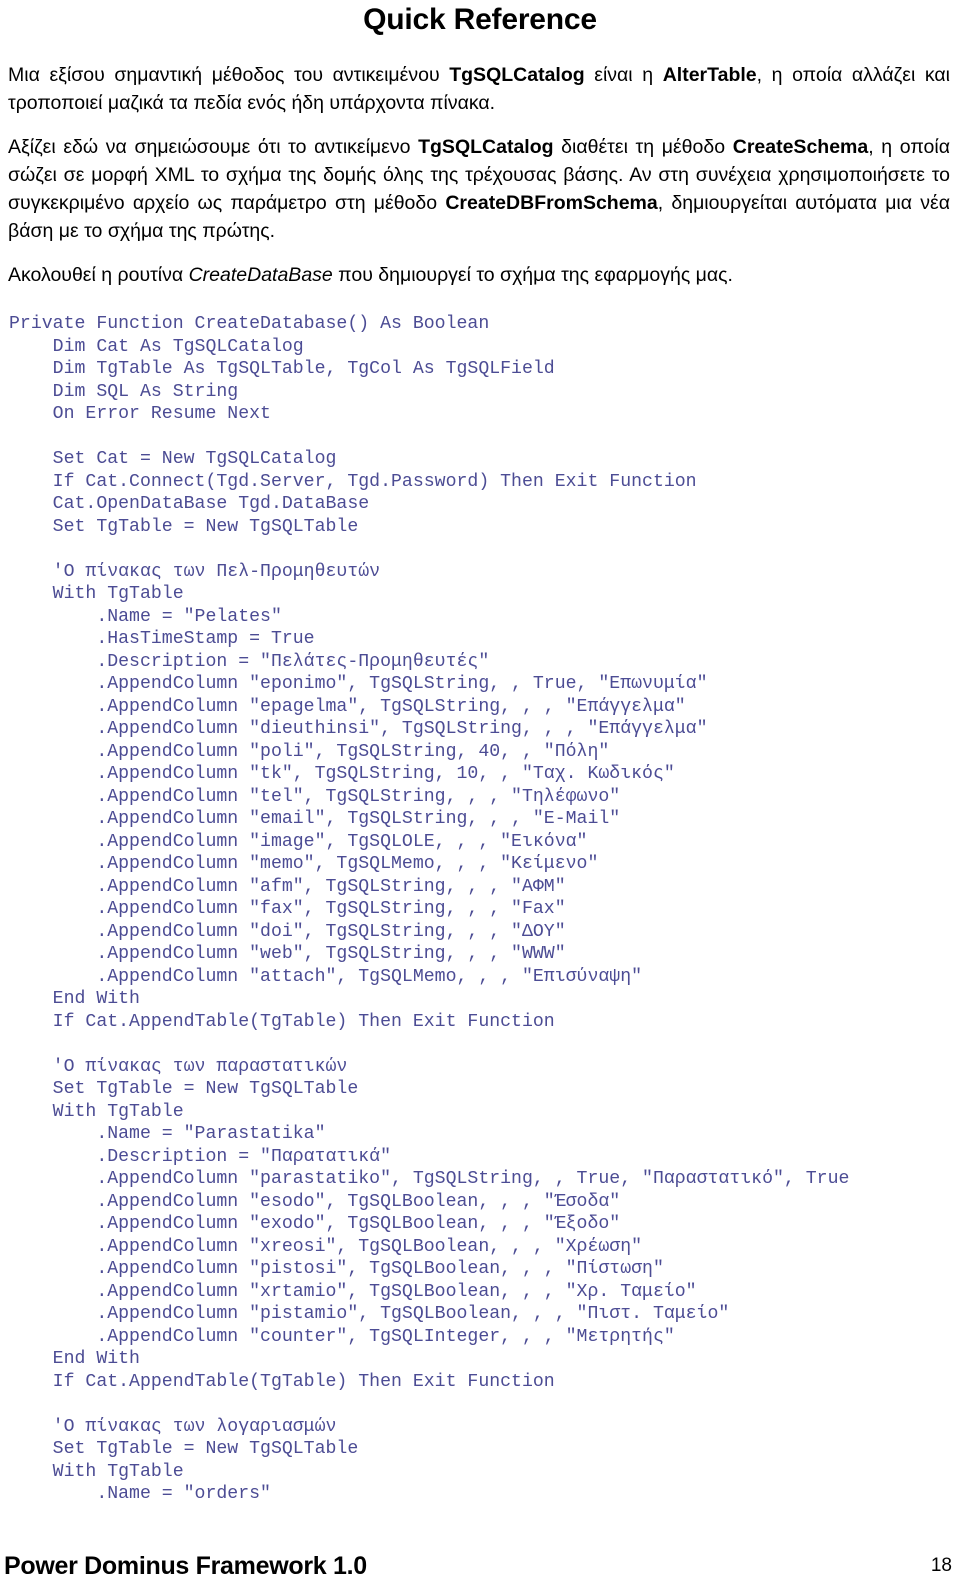 Image resolution: width=960 pixels, height=1588 pixels. I want to click on p2-text-2: διαθέτει τη μέθοδο, so click(643, 147).